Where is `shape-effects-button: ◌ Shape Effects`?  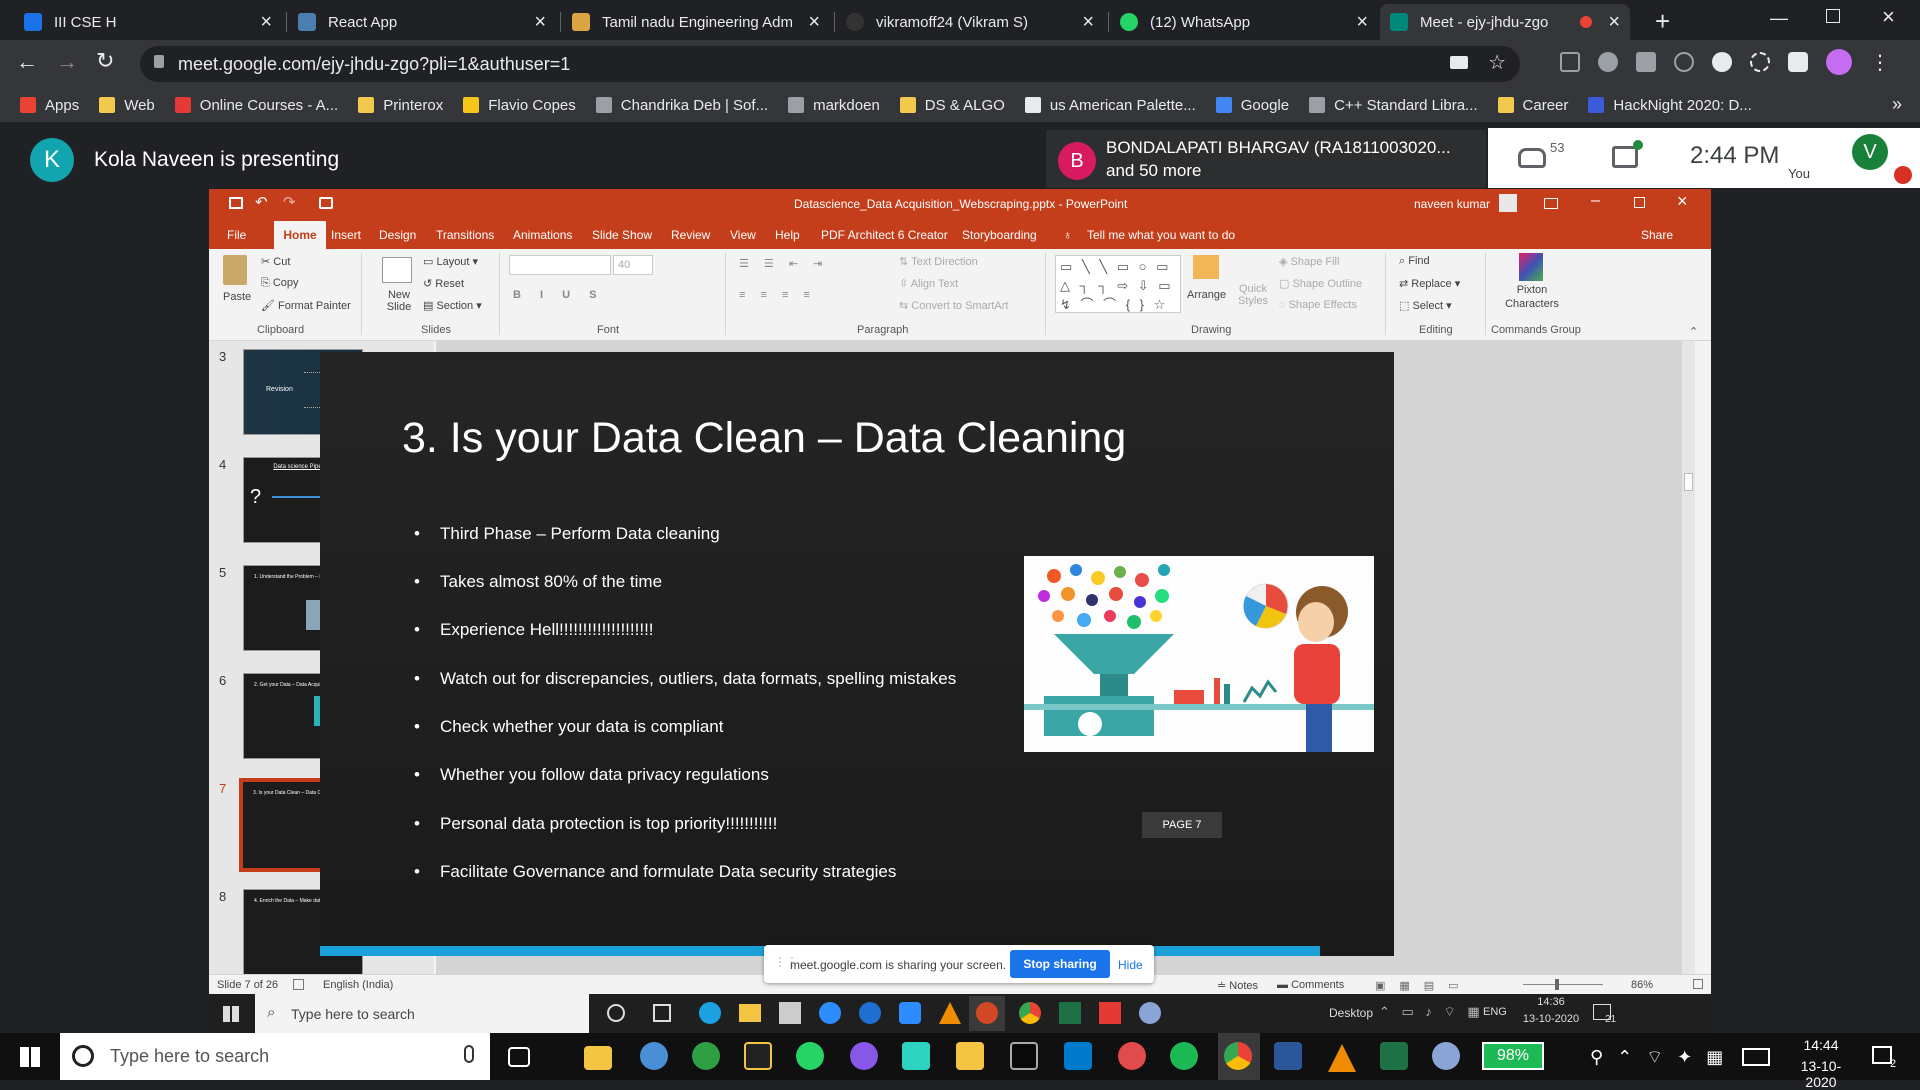 shape-effects-button: ◌ Shape Effects is located at coordinates (1318, 305).